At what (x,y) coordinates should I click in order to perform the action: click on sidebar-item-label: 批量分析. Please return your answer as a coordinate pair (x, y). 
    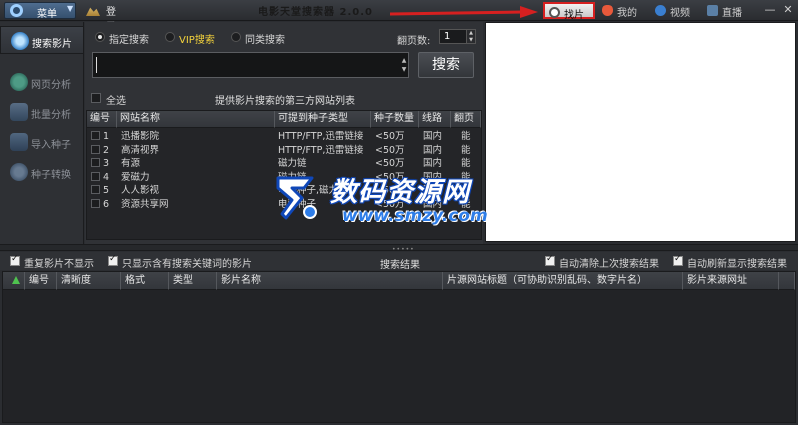
    Looking at the image, I should click on (51, 115).